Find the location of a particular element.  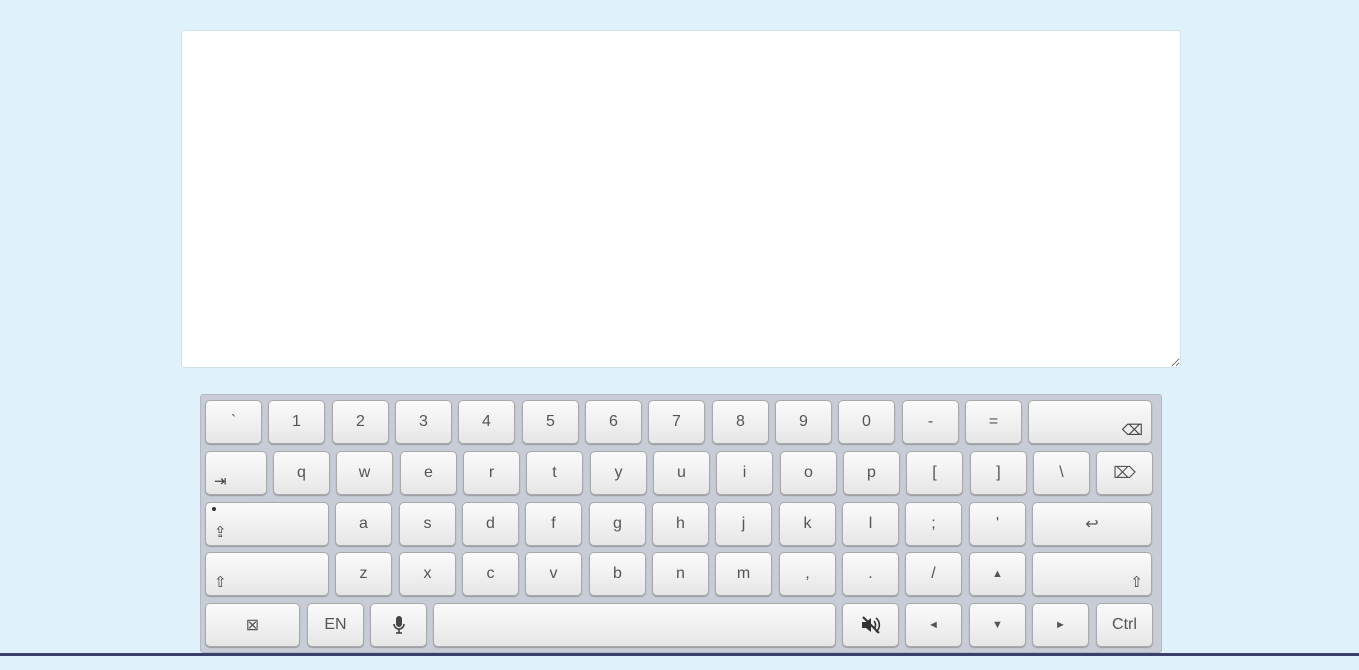

tab-icon: ⇥ is located at coordinates (220, 481).